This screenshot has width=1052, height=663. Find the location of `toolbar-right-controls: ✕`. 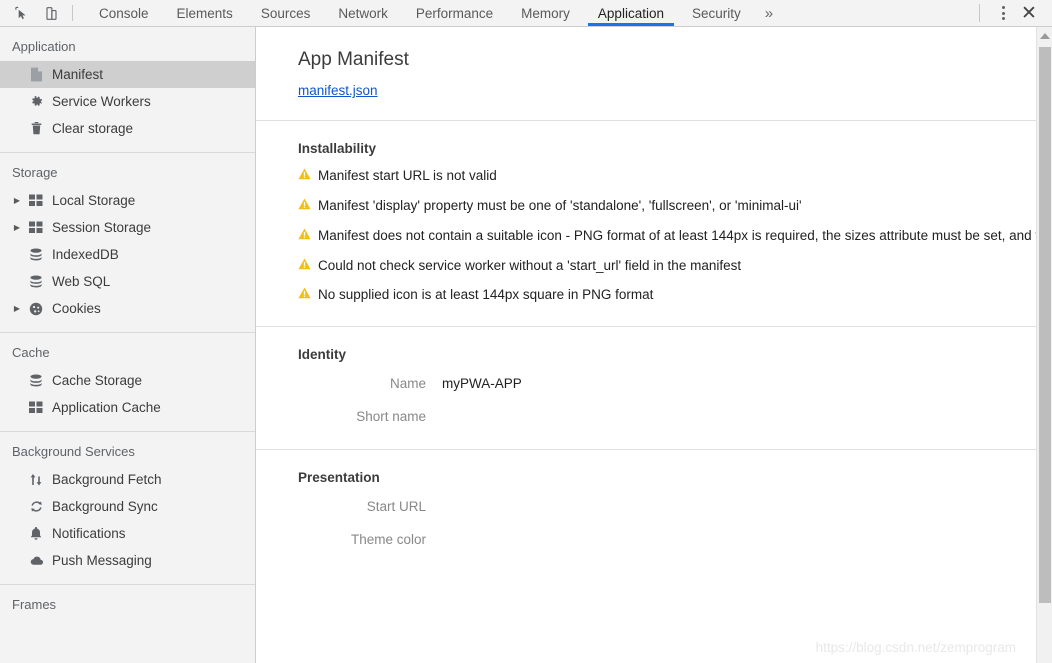

toolbar-right-controls: ✕ is located at coordinates (1015, 13).